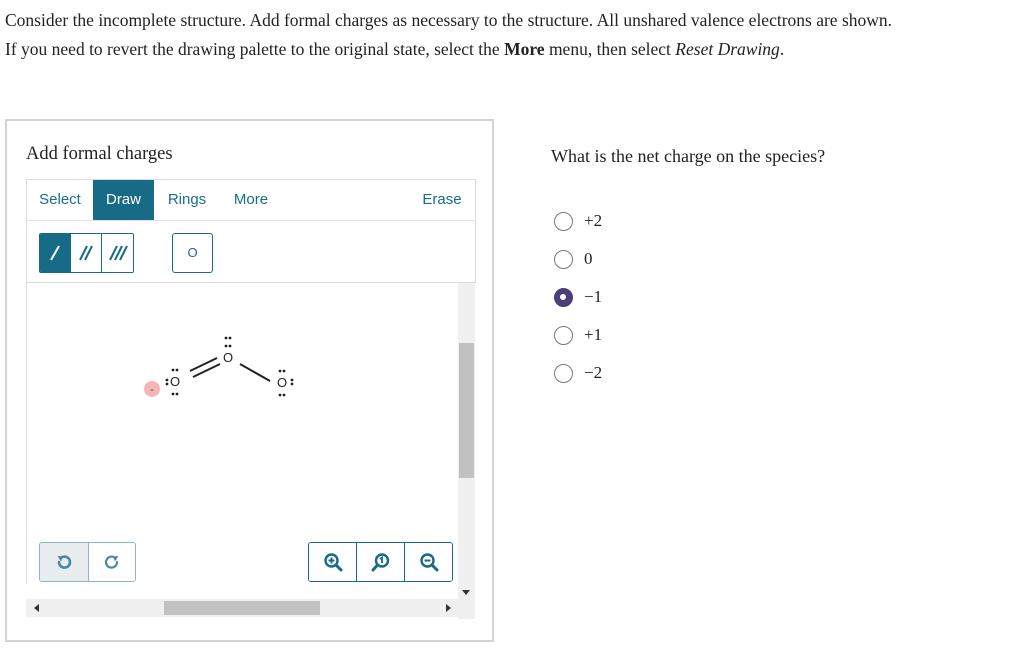 This screenshot has width=1024, height=660. What do you see at coordinates (593, 296) in the screenshot?
I see `answer-option-label: −1` at bounding box center [593, 296].